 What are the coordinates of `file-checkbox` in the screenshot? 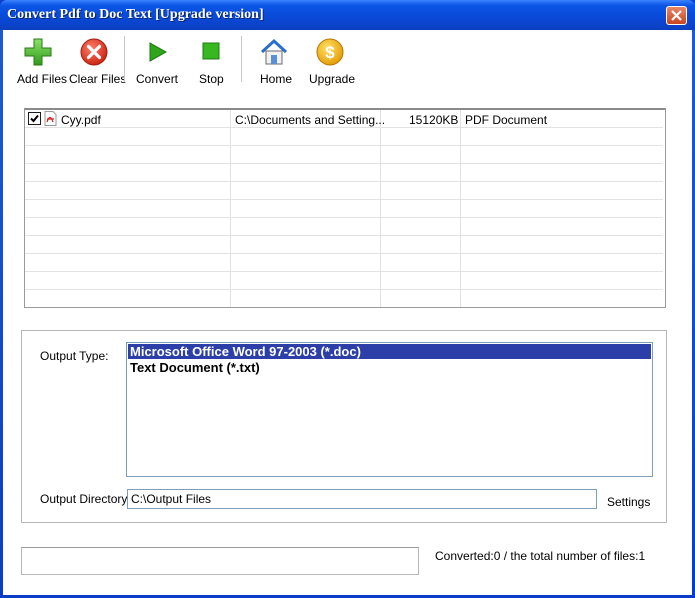 It's located at (34, 120).